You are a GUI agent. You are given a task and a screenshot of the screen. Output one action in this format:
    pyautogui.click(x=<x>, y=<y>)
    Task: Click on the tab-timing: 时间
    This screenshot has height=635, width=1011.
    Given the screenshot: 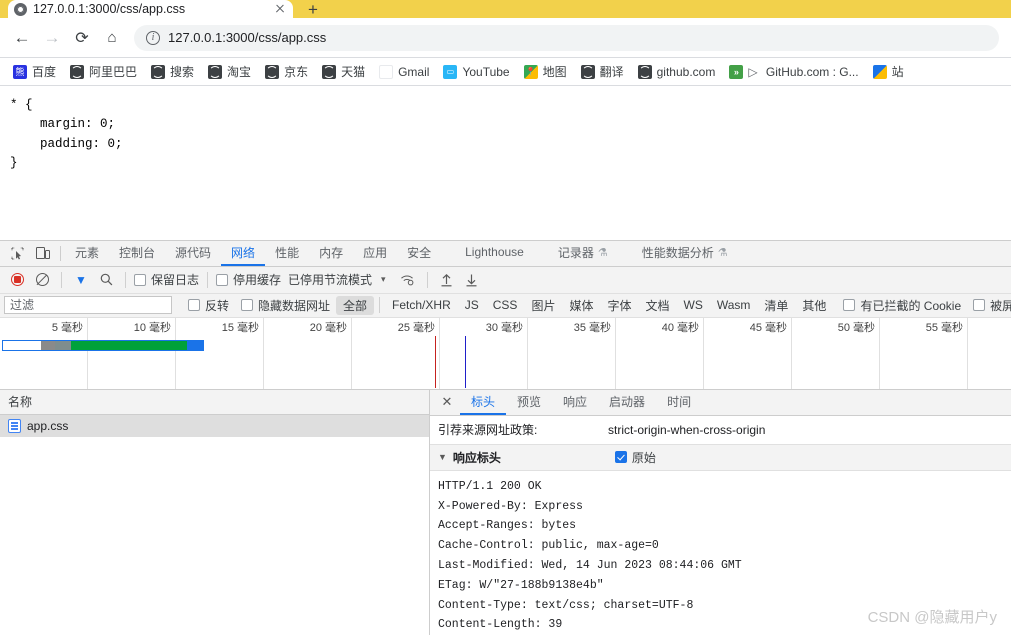 What is the action you would take?
    pyautogui.click(x=679, y=402)
    